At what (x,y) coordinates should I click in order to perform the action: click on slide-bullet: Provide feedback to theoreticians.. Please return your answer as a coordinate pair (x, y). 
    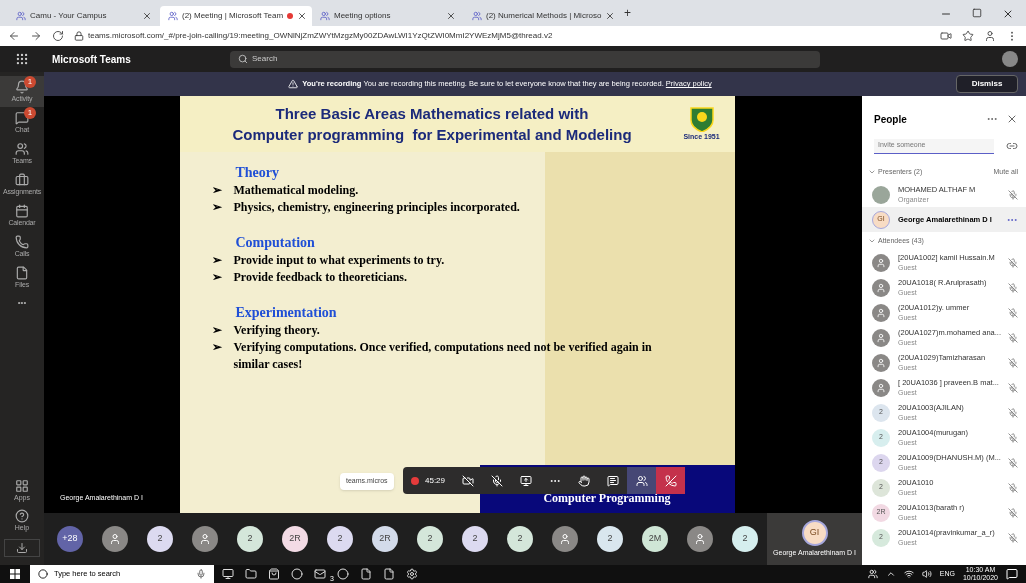
    Looking at the image, I should click on (321, 277).